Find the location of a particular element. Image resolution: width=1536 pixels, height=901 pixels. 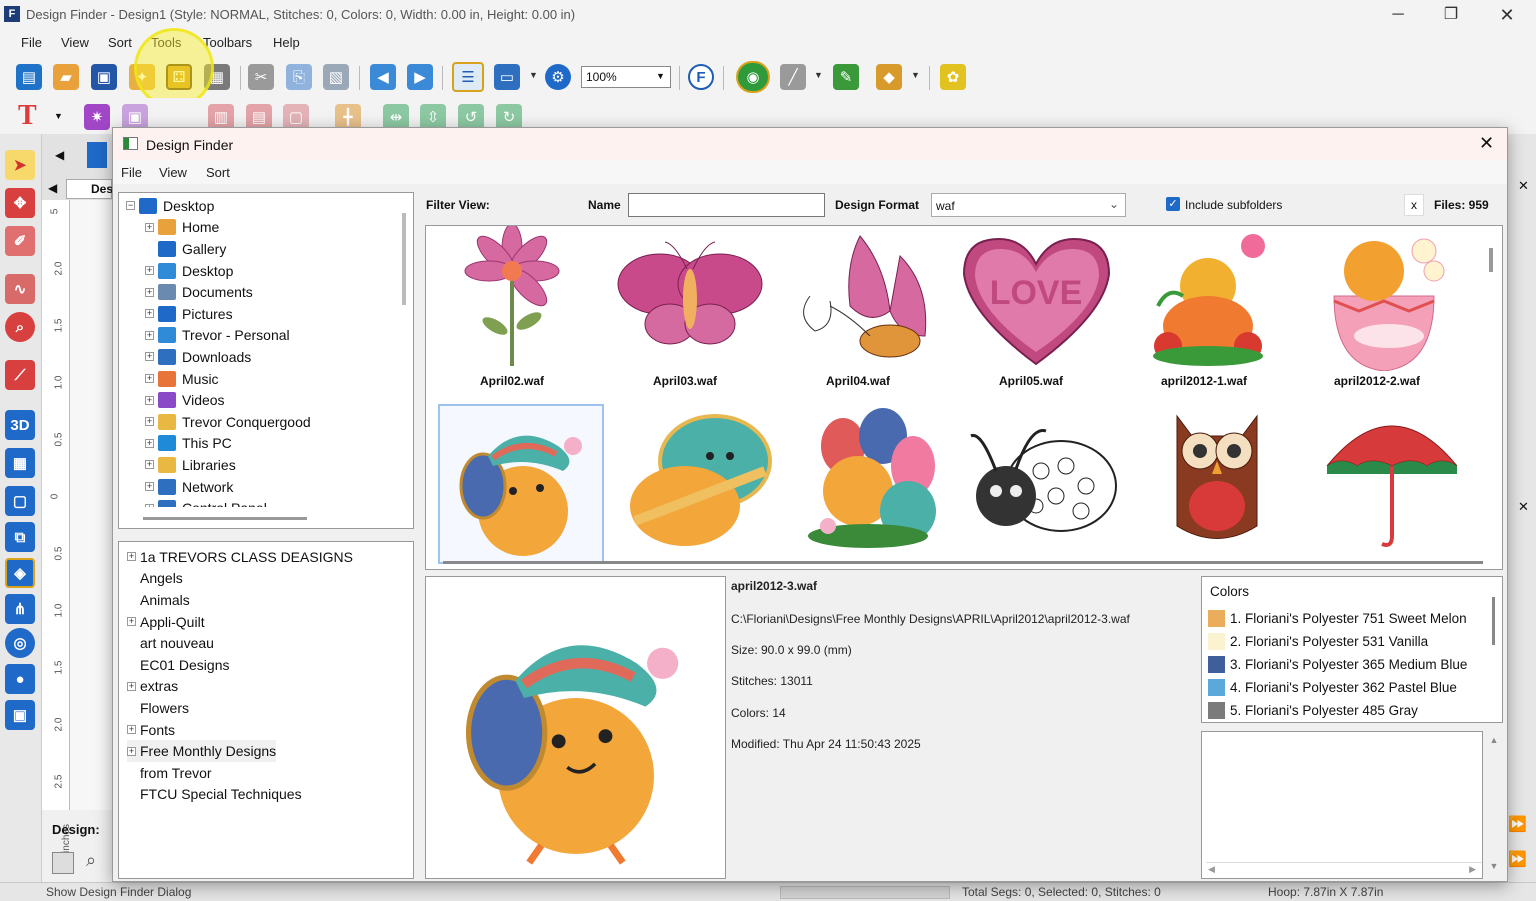

pen-icon: ✎ is located at coordinates (846, 77).